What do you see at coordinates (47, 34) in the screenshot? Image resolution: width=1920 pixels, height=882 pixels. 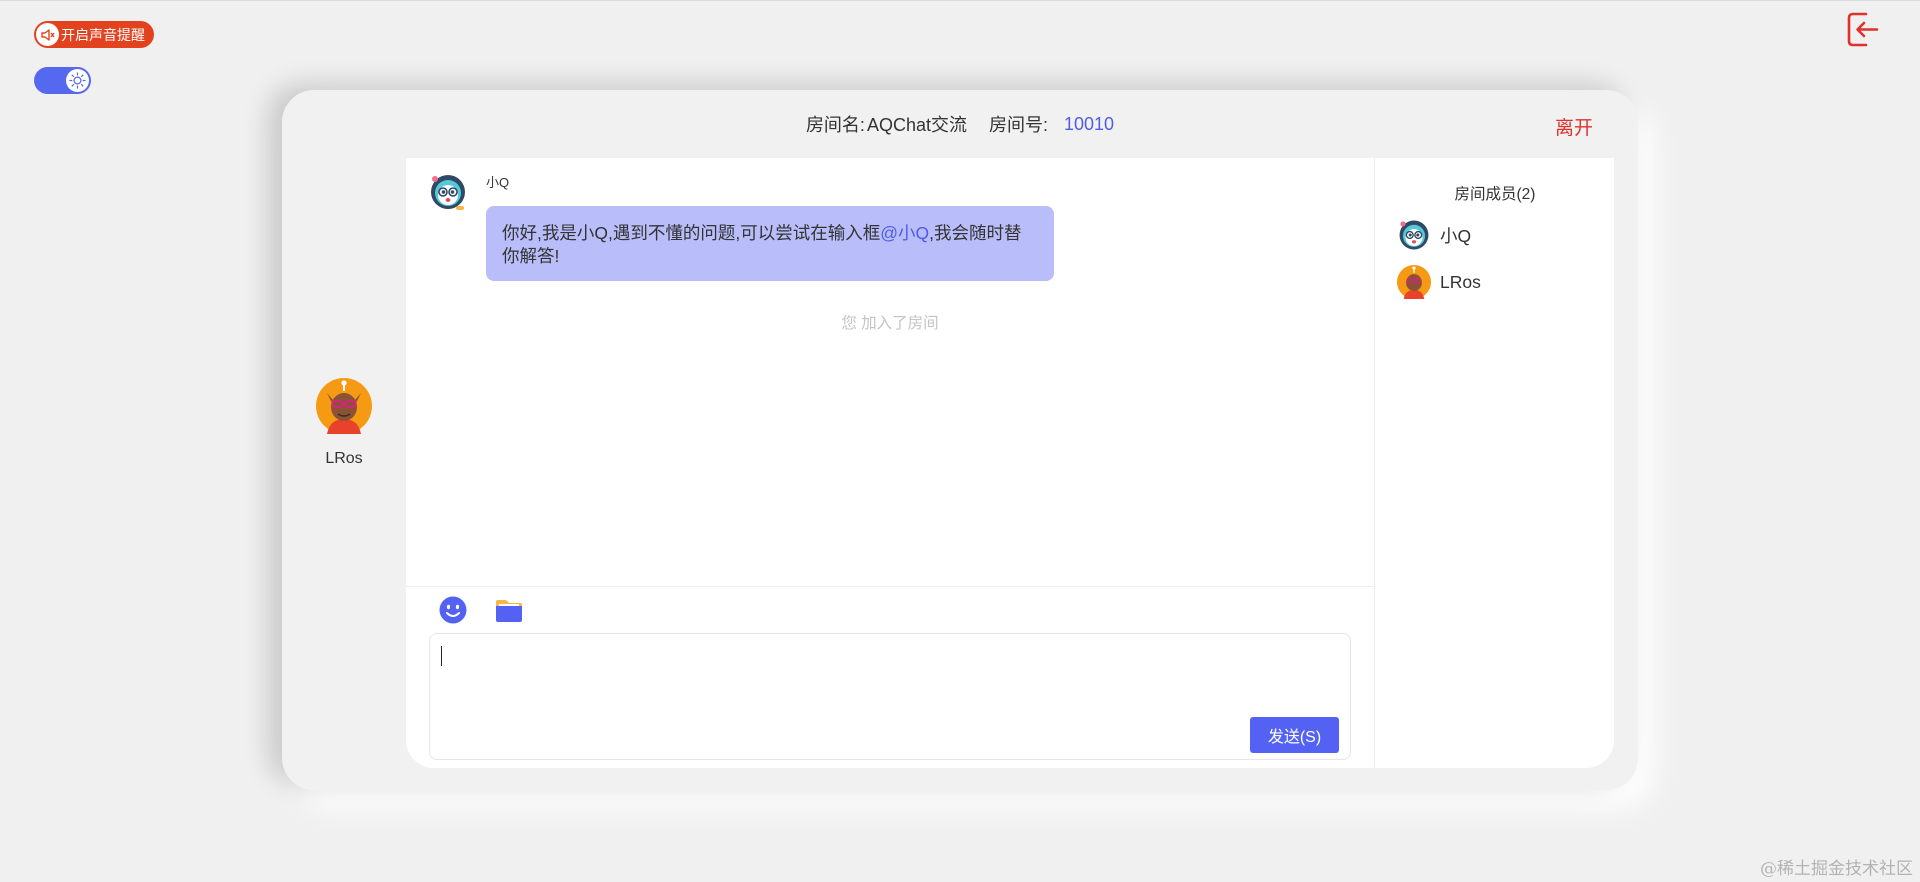 I see `speaker-muted-icon` at bounding box center [47, 34].